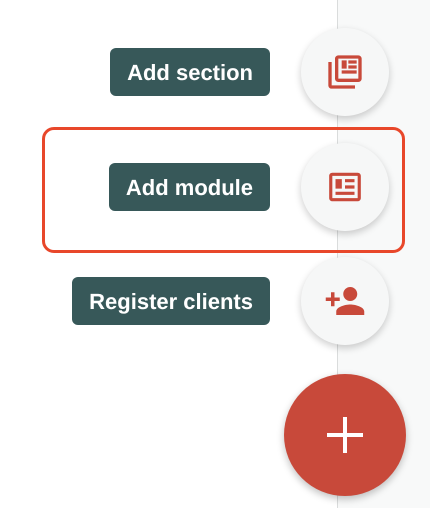  Describe the element at coordinates (171, 301) in the screenshot. I see `action-label: Register clients` at that location.